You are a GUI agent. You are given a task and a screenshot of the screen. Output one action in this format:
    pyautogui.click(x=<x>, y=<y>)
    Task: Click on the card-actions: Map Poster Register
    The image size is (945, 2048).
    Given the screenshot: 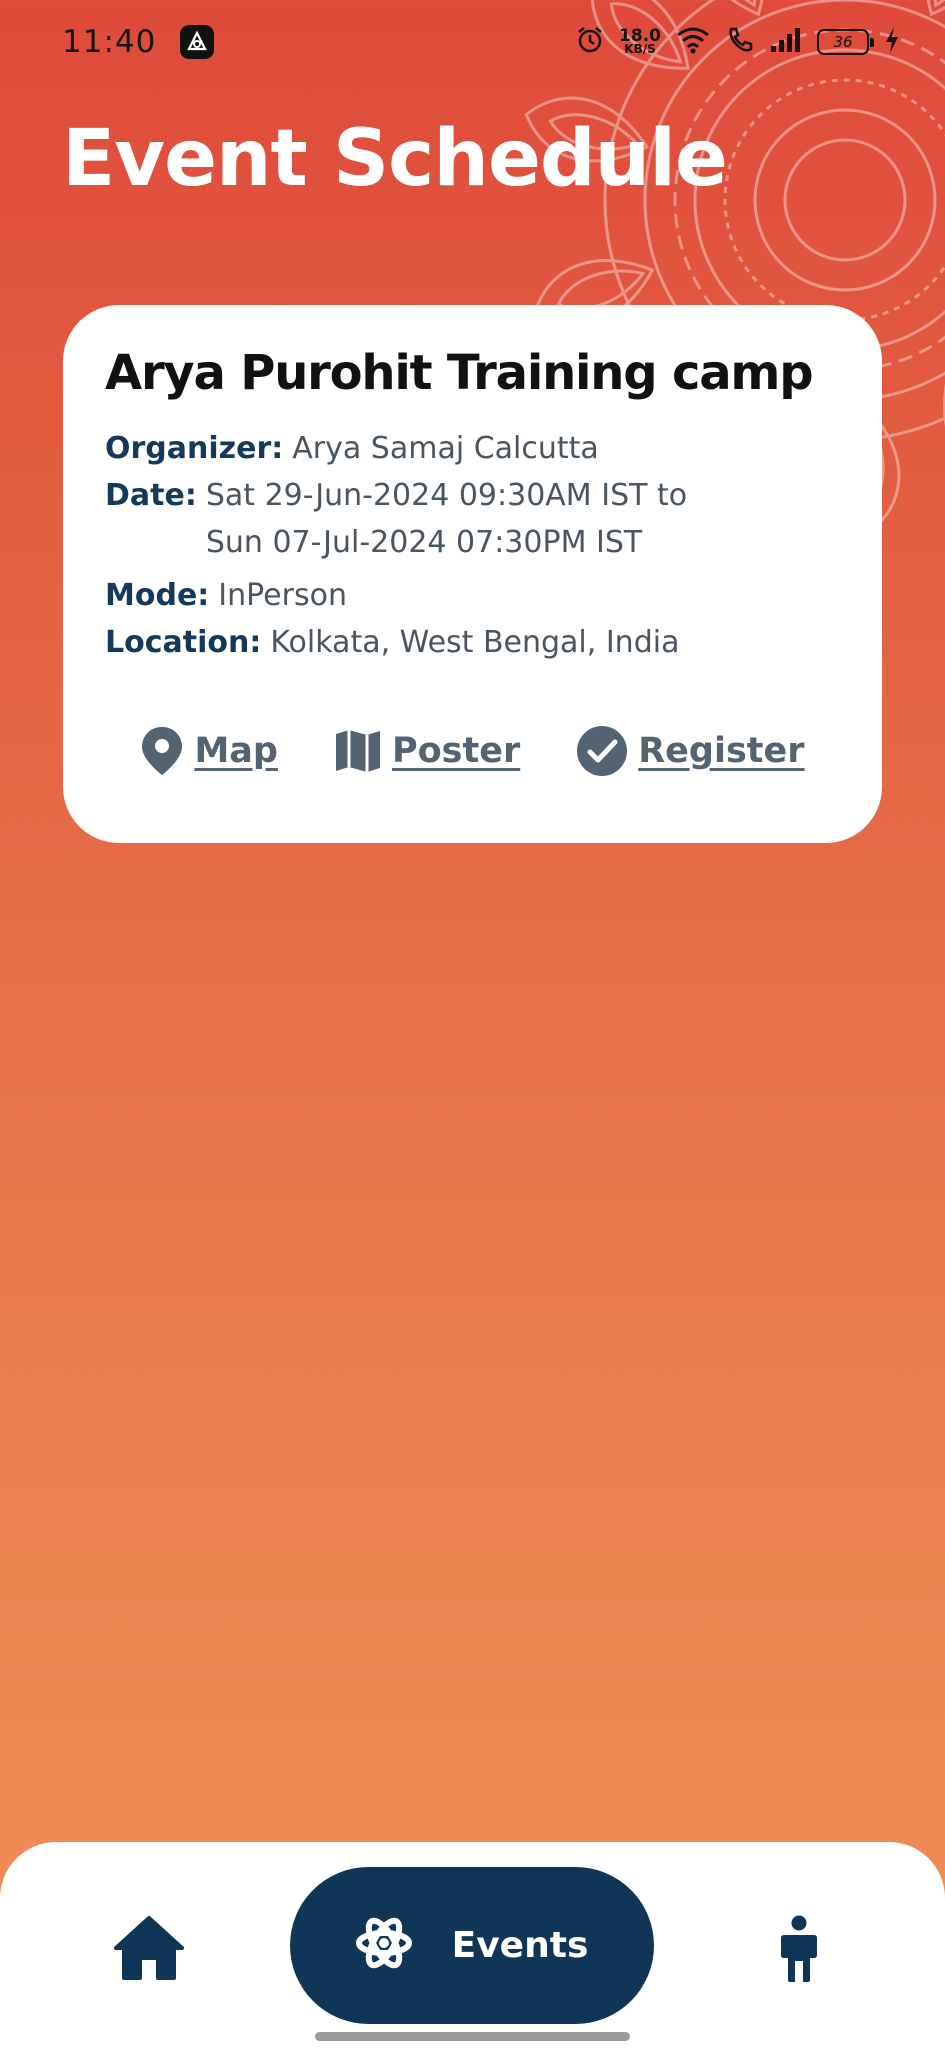 What is the action you would take?
    pyautogui.click(x=472, y=751)
    